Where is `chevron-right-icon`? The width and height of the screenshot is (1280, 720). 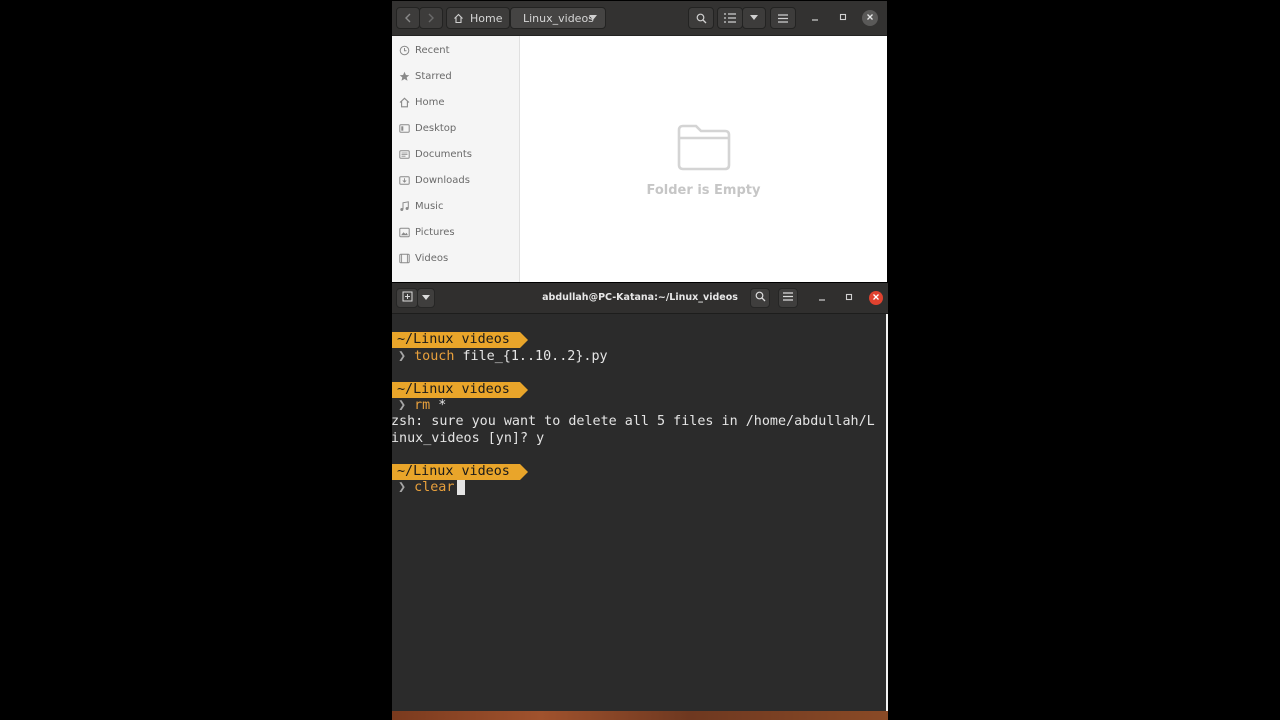 chevron-right-icon is located at coordinates (431, 18).